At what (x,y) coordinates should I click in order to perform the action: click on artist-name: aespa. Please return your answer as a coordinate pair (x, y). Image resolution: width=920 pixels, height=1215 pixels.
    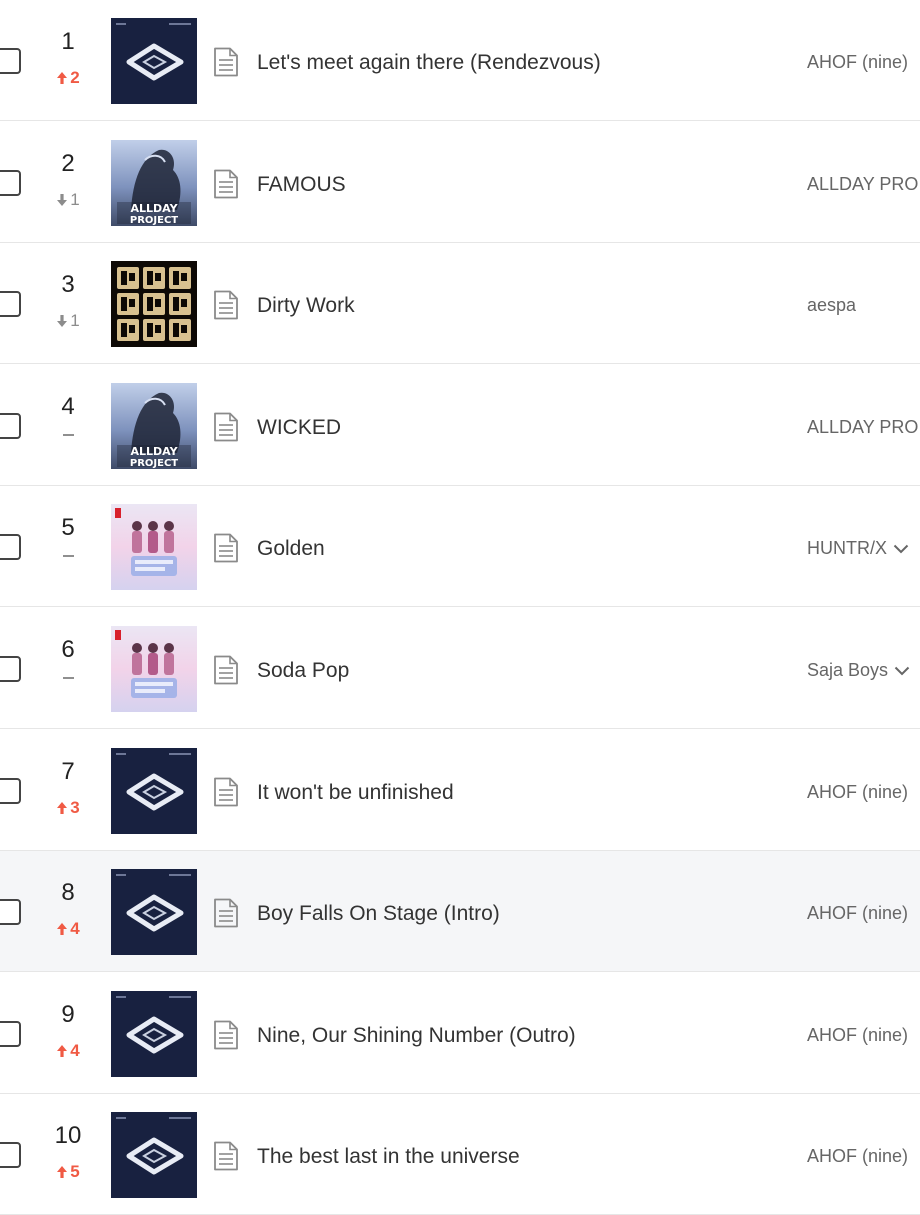
    Looking at the image, I should click on (863, 305).